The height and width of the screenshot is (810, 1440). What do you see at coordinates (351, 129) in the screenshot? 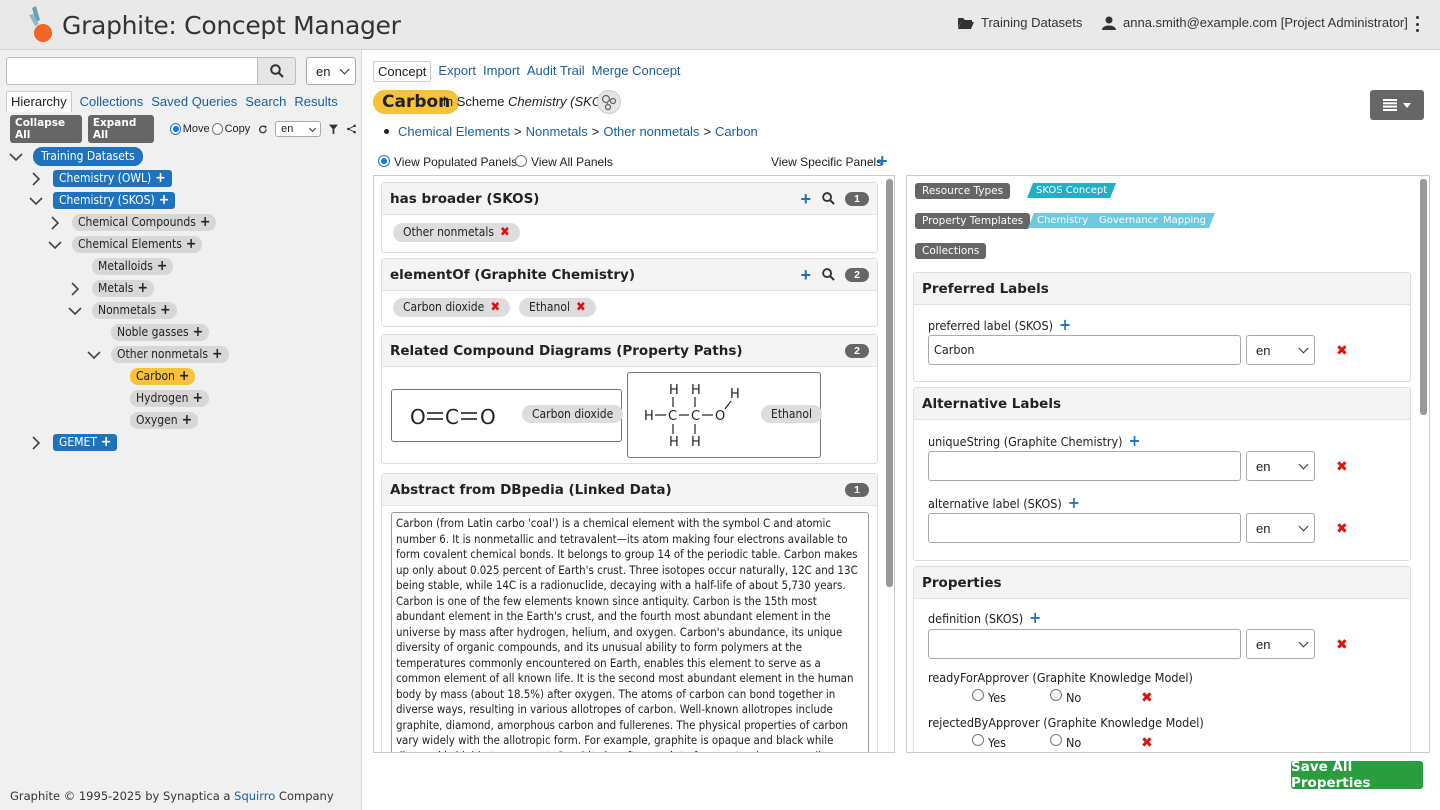
I see `share-icon` at bounding box center [351, 129].